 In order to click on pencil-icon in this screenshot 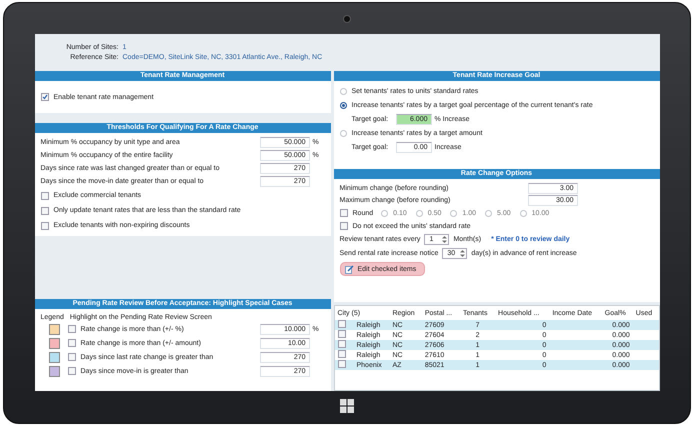, I will do `click(349, 269)`.